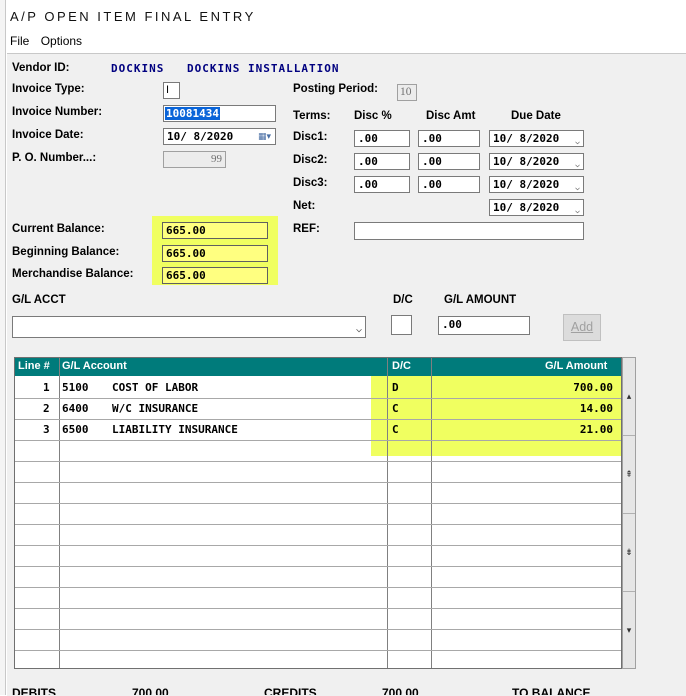  I want to click on dc-field, so click(401, 325).